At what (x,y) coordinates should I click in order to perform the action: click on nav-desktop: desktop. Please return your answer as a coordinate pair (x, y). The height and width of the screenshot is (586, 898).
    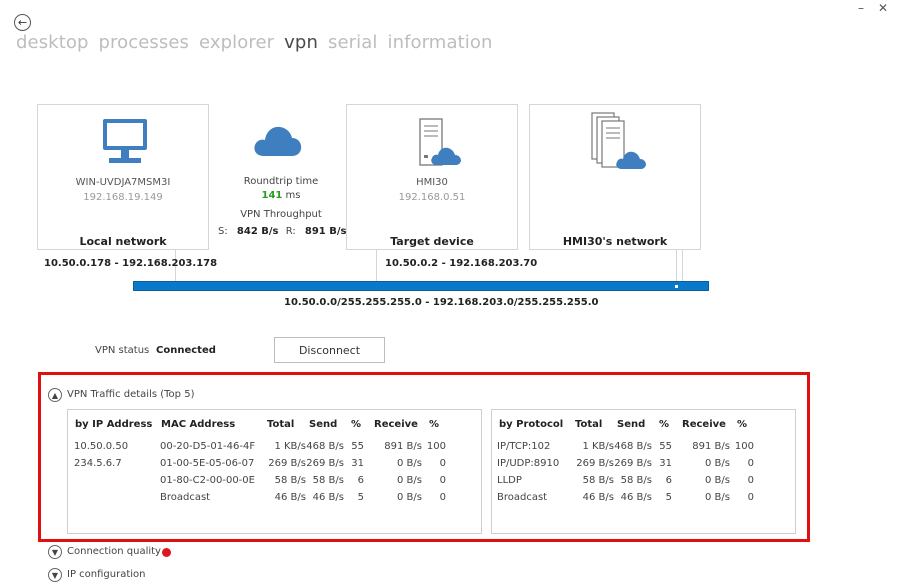
    Looking at the image, I should click on (52, 42).